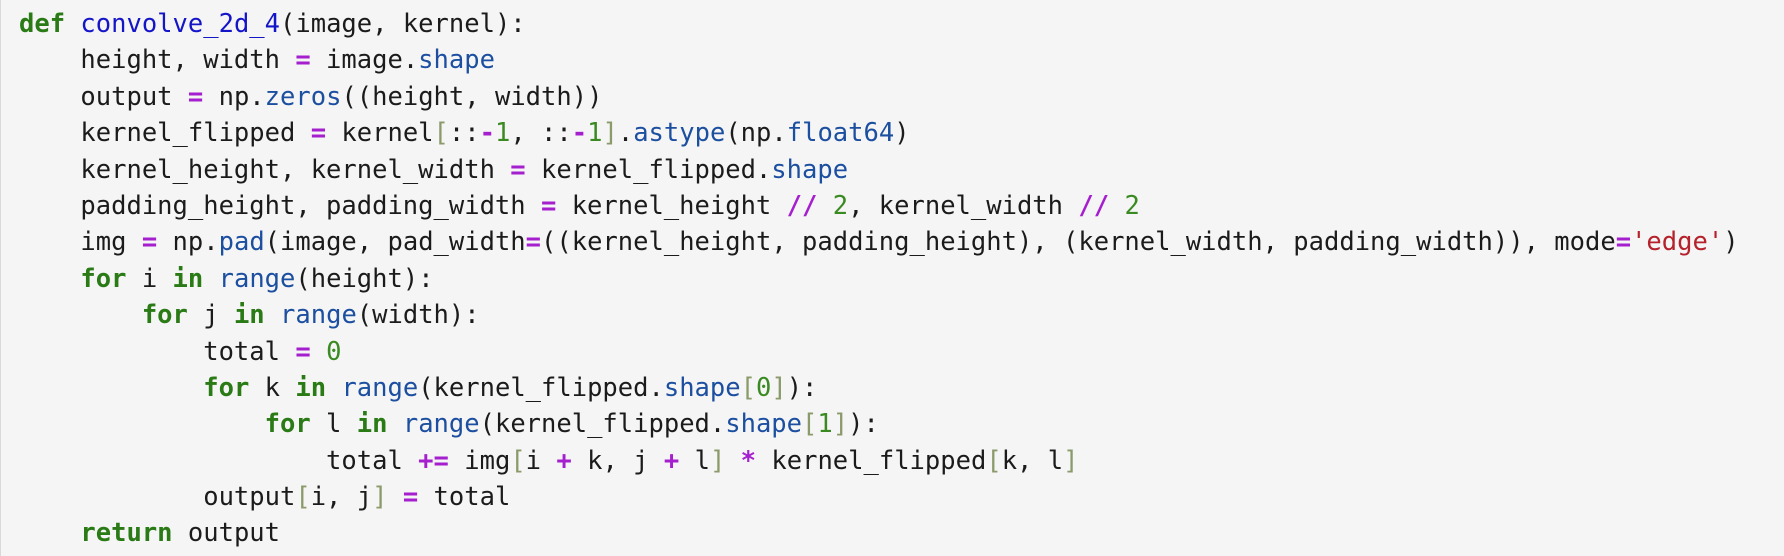 Image resolution: width=1784 pixels, height=556 pixels. I want to click on code-token: kernel_height, so click(671, 205).